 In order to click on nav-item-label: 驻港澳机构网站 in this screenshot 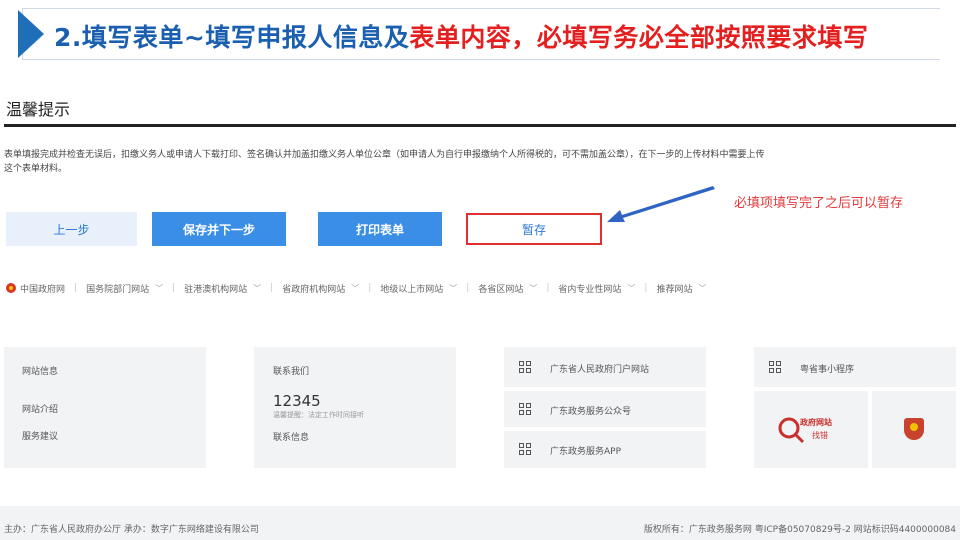, I will do `click(216, 289)`.